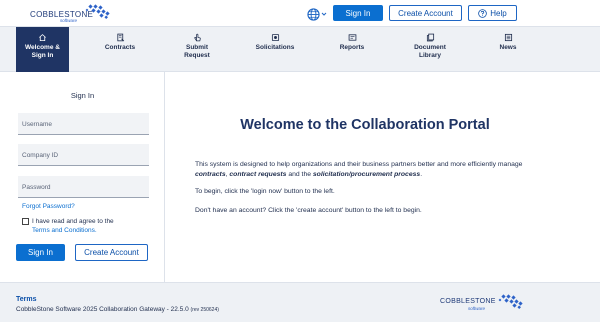 The height and width of the screenshot is (322, 600). Describe the element at coordinates (82, 95) in the screenshot. I see `signin-title: Sign In` at that location.